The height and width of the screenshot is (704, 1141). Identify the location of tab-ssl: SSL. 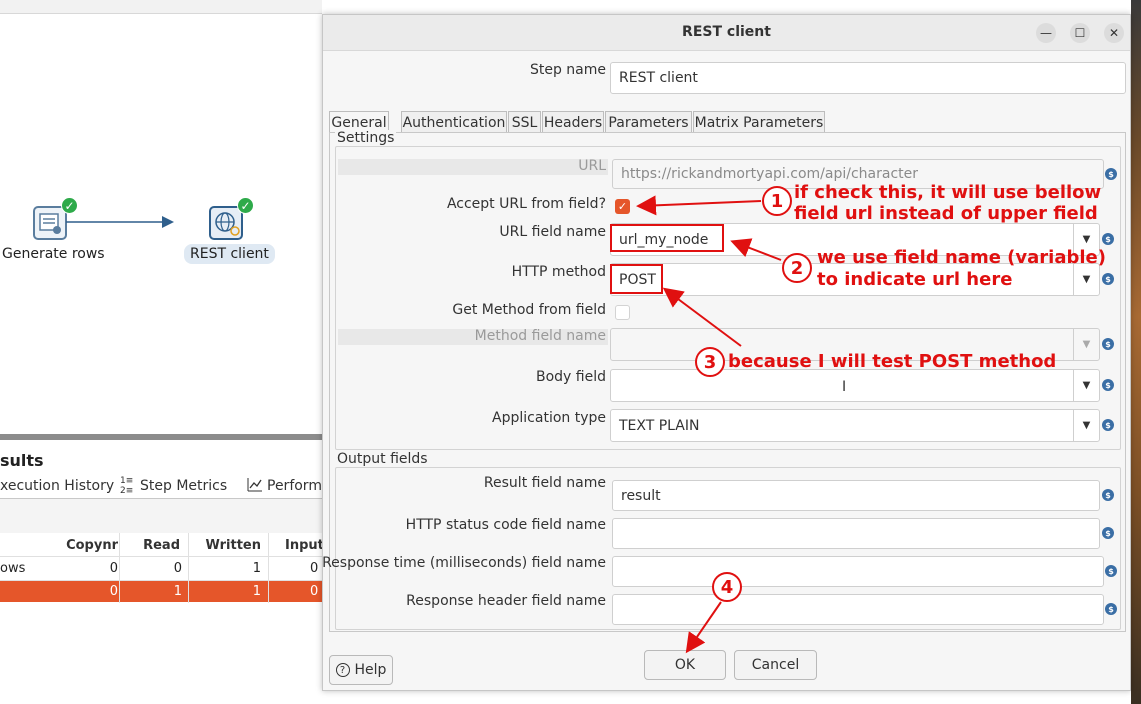
(524, 122).